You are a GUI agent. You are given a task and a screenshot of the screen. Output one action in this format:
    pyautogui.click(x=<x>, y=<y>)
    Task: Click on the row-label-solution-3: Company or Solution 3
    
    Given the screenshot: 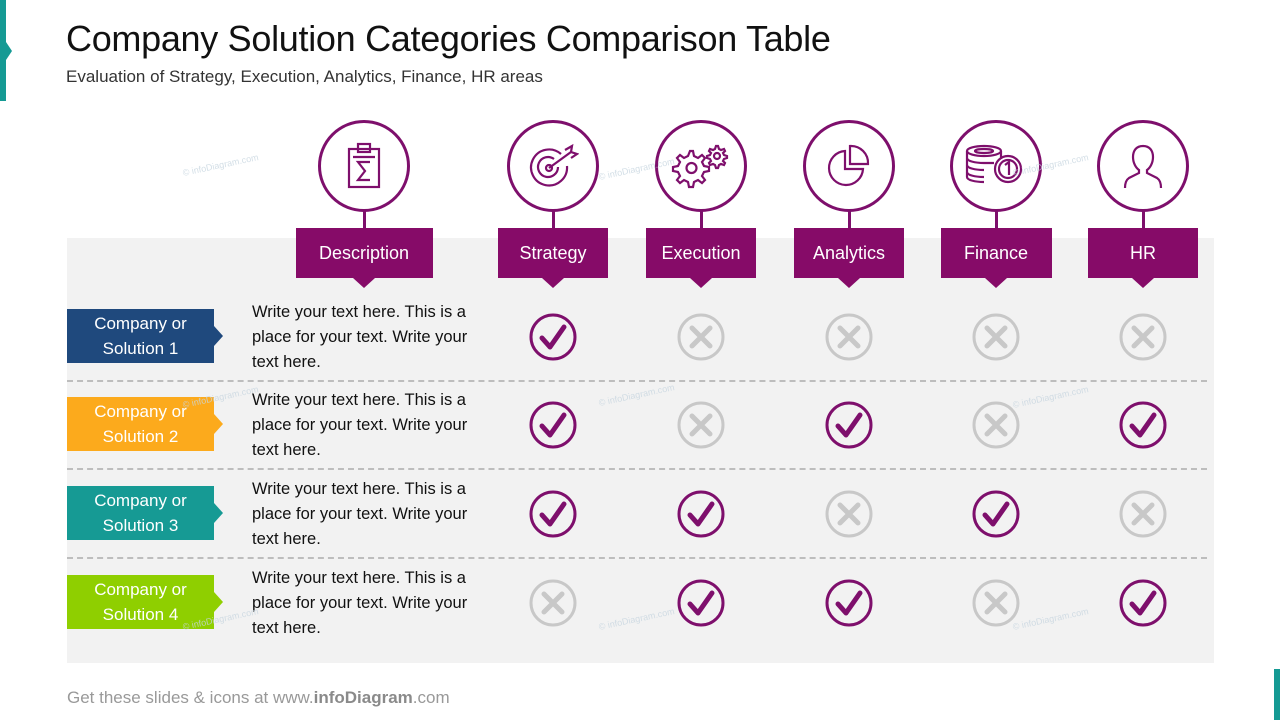 What is the action you would take?
    pyautogui.click(x=145, y=513)
    